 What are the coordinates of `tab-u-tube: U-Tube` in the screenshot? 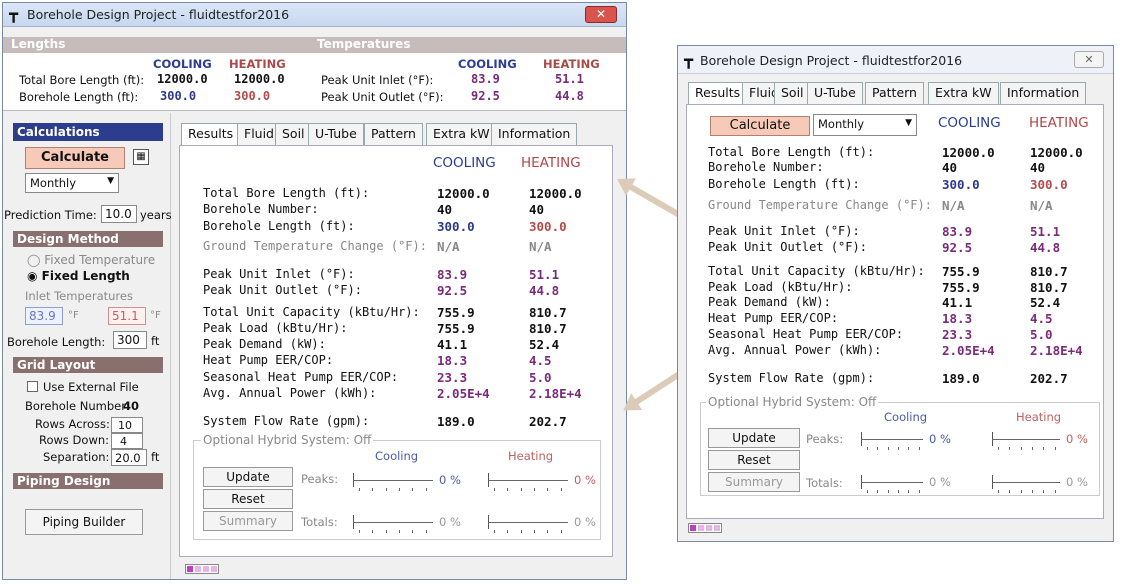 It's located at (336, 134).